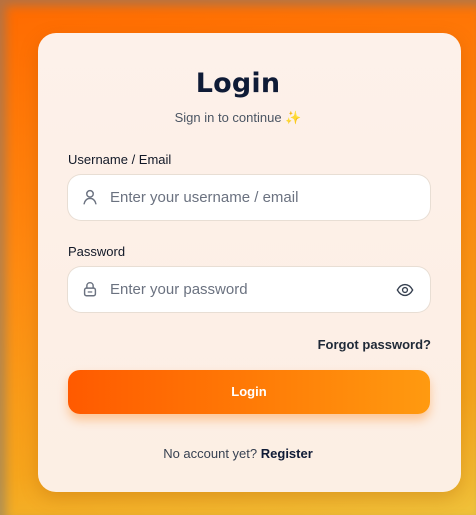  Describe the element at coordinates (228, 117) in the screenshot. I see `subtitle-text: Sign in to continue` at that location.